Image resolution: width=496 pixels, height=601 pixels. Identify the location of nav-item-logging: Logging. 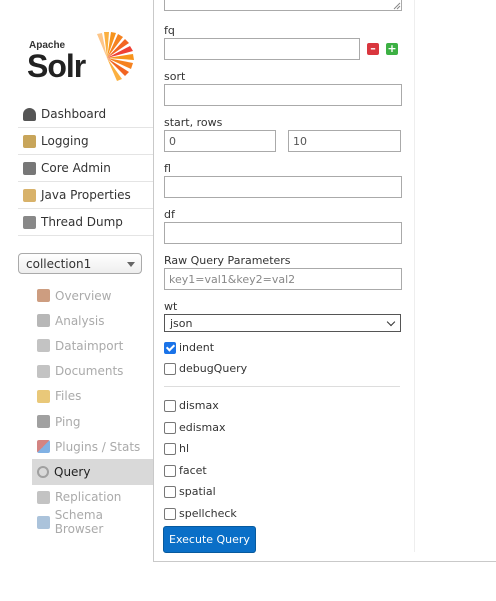
(85, 141).